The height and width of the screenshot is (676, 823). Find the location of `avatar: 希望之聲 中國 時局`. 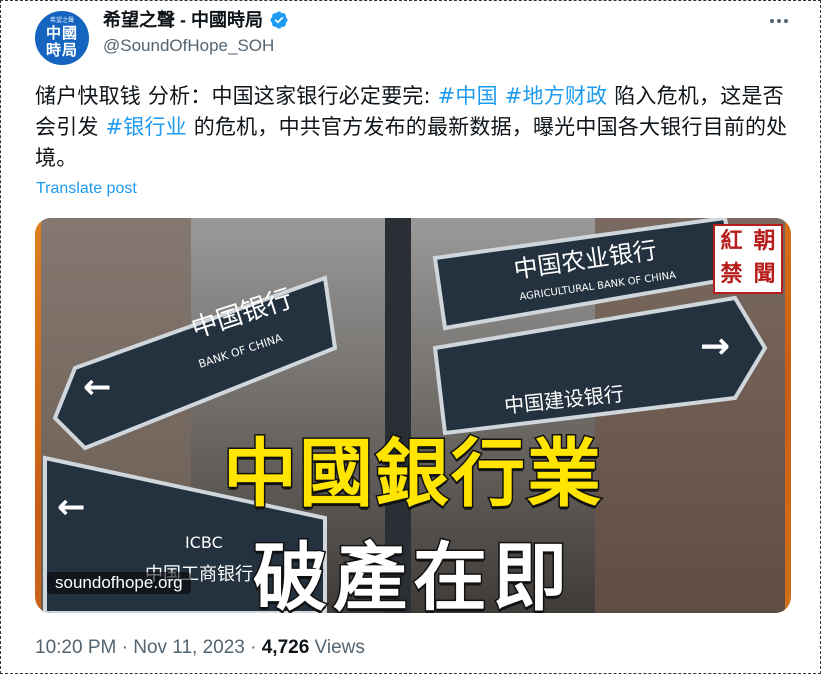

avatar: 希望之聲 中國 時局 is located at coordinates (62, 38).